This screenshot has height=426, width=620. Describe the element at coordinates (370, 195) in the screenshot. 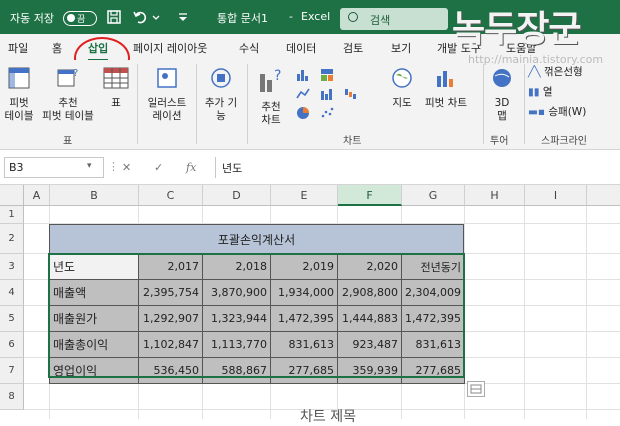

I see `column-header-f: F` at that location.